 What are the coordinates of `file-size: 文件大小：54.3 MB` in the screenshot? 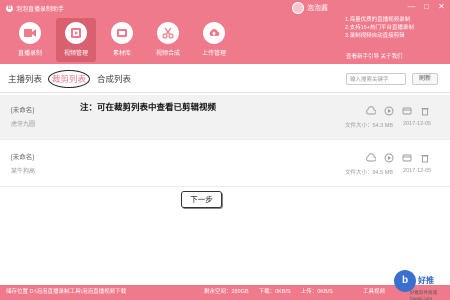 It's located at (369, 126).